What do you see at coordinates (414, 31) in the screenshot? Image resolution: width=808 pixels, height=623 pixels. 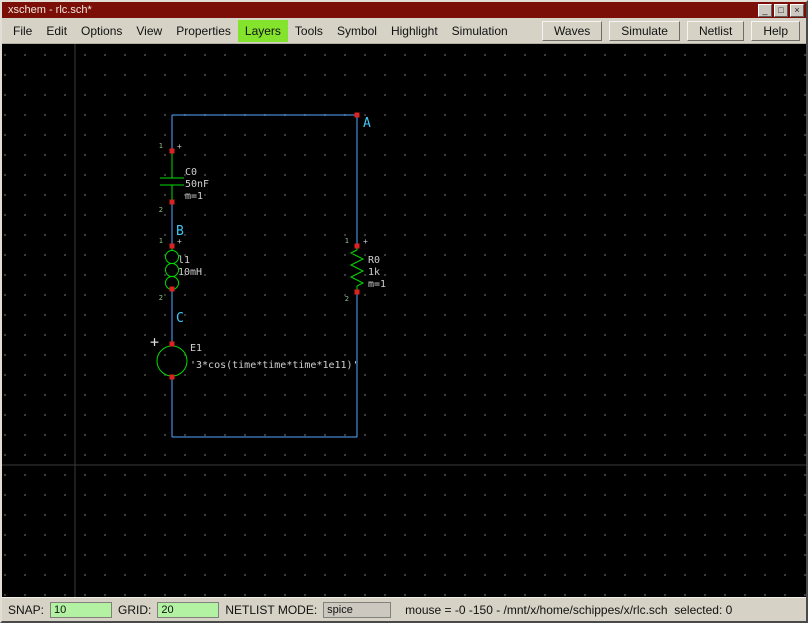 I see `menu-highlight: Highlight` at bounding box center [414, 31].